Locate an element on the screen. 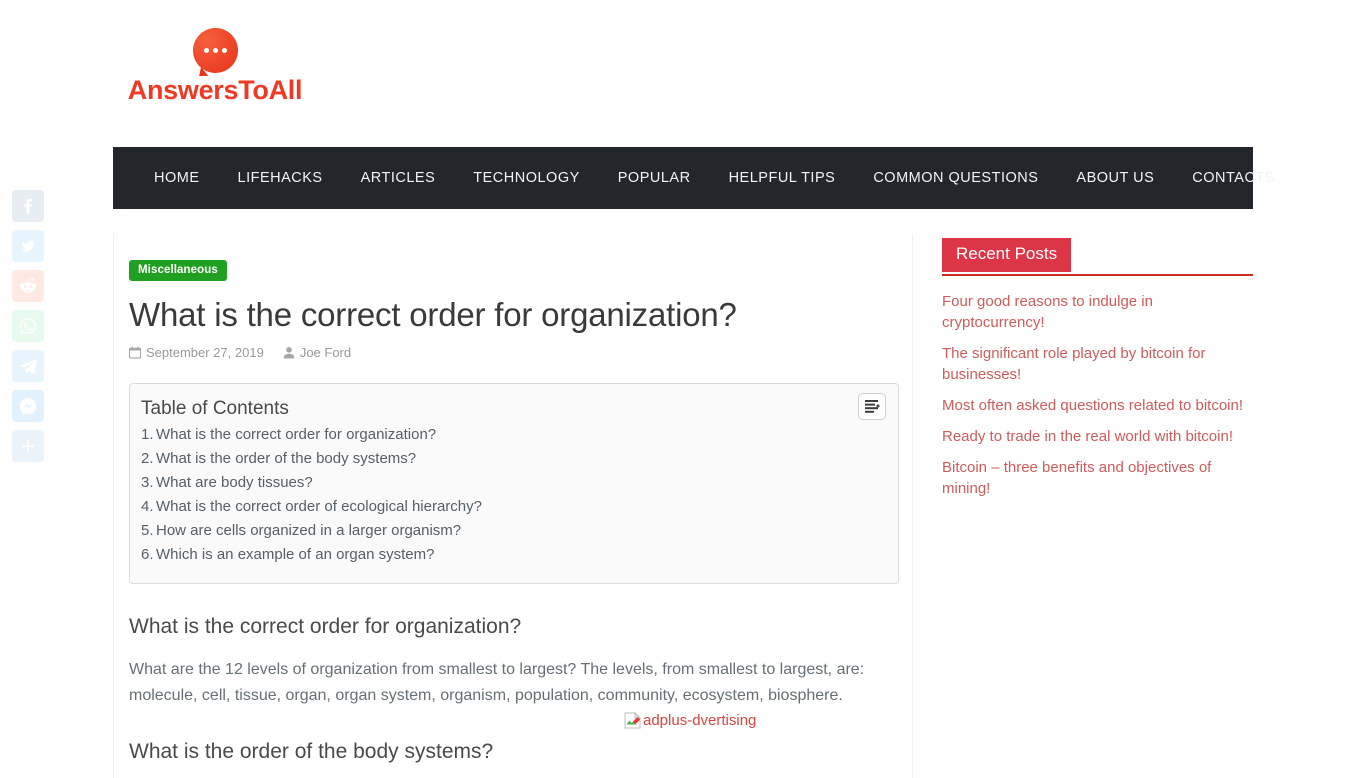 Image resolution: width=1366 pixels, height=778 pixels. reddit-icon is located at coordinates (28, 286).